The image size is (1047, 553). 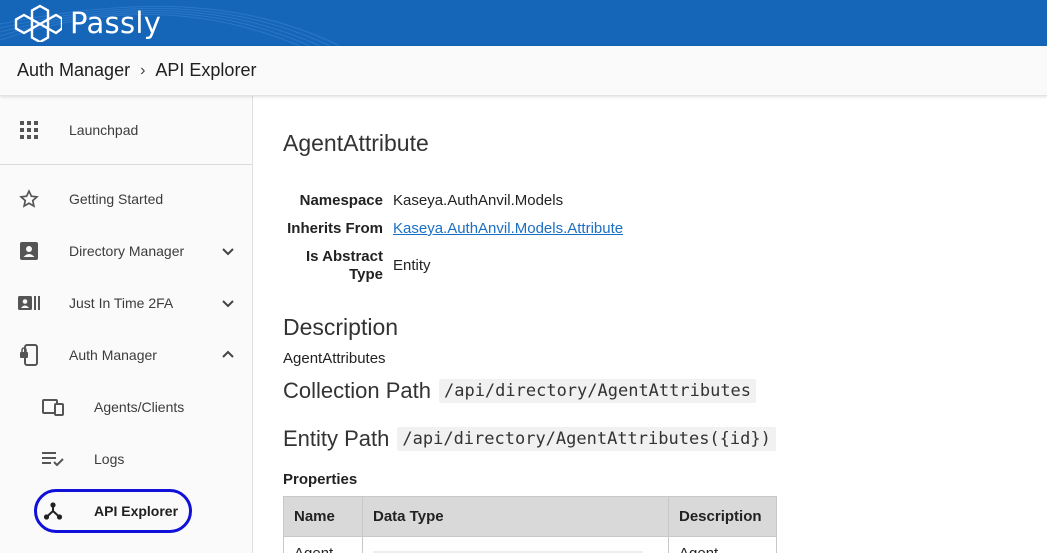 I want to click on table-header-row: Name Data Type Description, so click(x=530, y=516).